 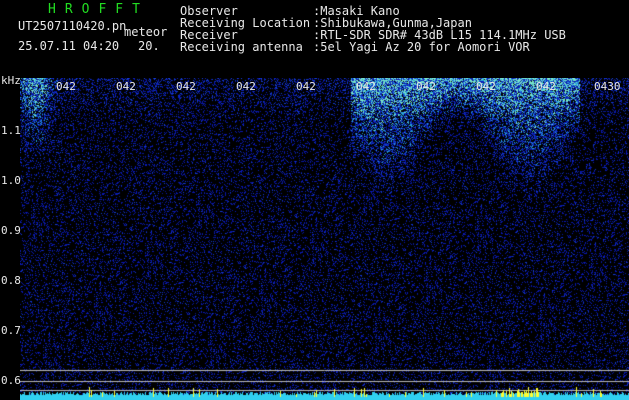 What do you see at coordinates (69, 46) in the screenshot?
I see `datetime-label: 25.07.11 04:20` at bounding box center [69, 46].